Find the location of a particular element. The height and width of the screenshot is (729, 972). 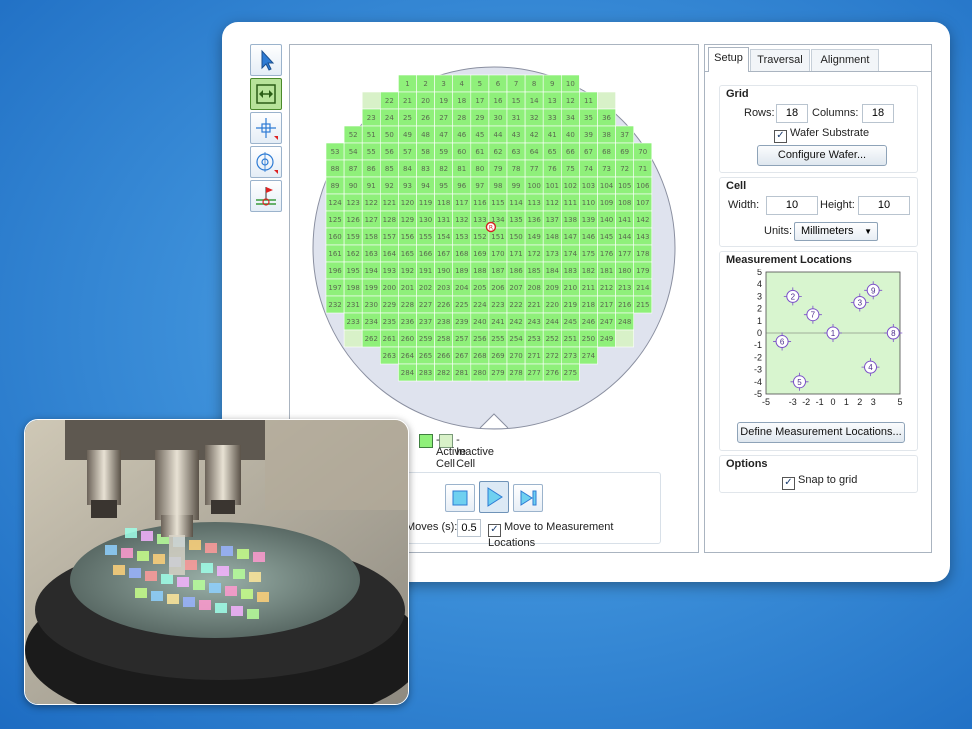

moves-input: 0.5 is located at coordinates (469, 528).